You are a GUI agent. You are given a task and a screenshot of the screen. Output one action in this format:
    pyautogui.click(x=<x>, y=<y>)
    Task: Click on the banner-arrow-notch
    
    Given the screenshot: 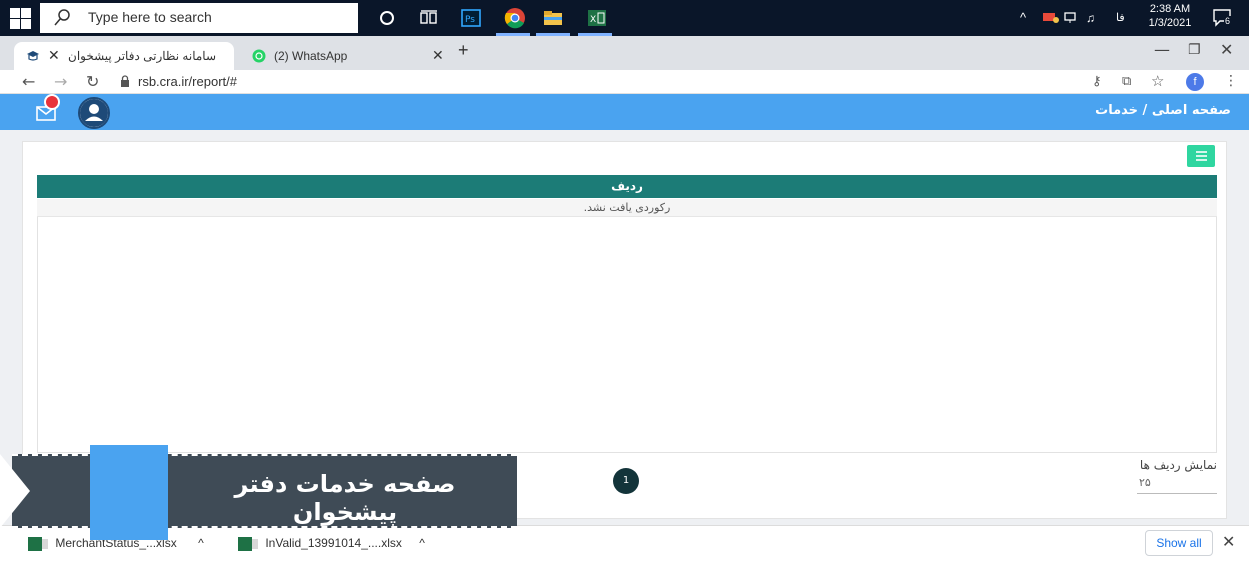 What is the action you would take?
    pyautogui.click(x=15, y=491)
    